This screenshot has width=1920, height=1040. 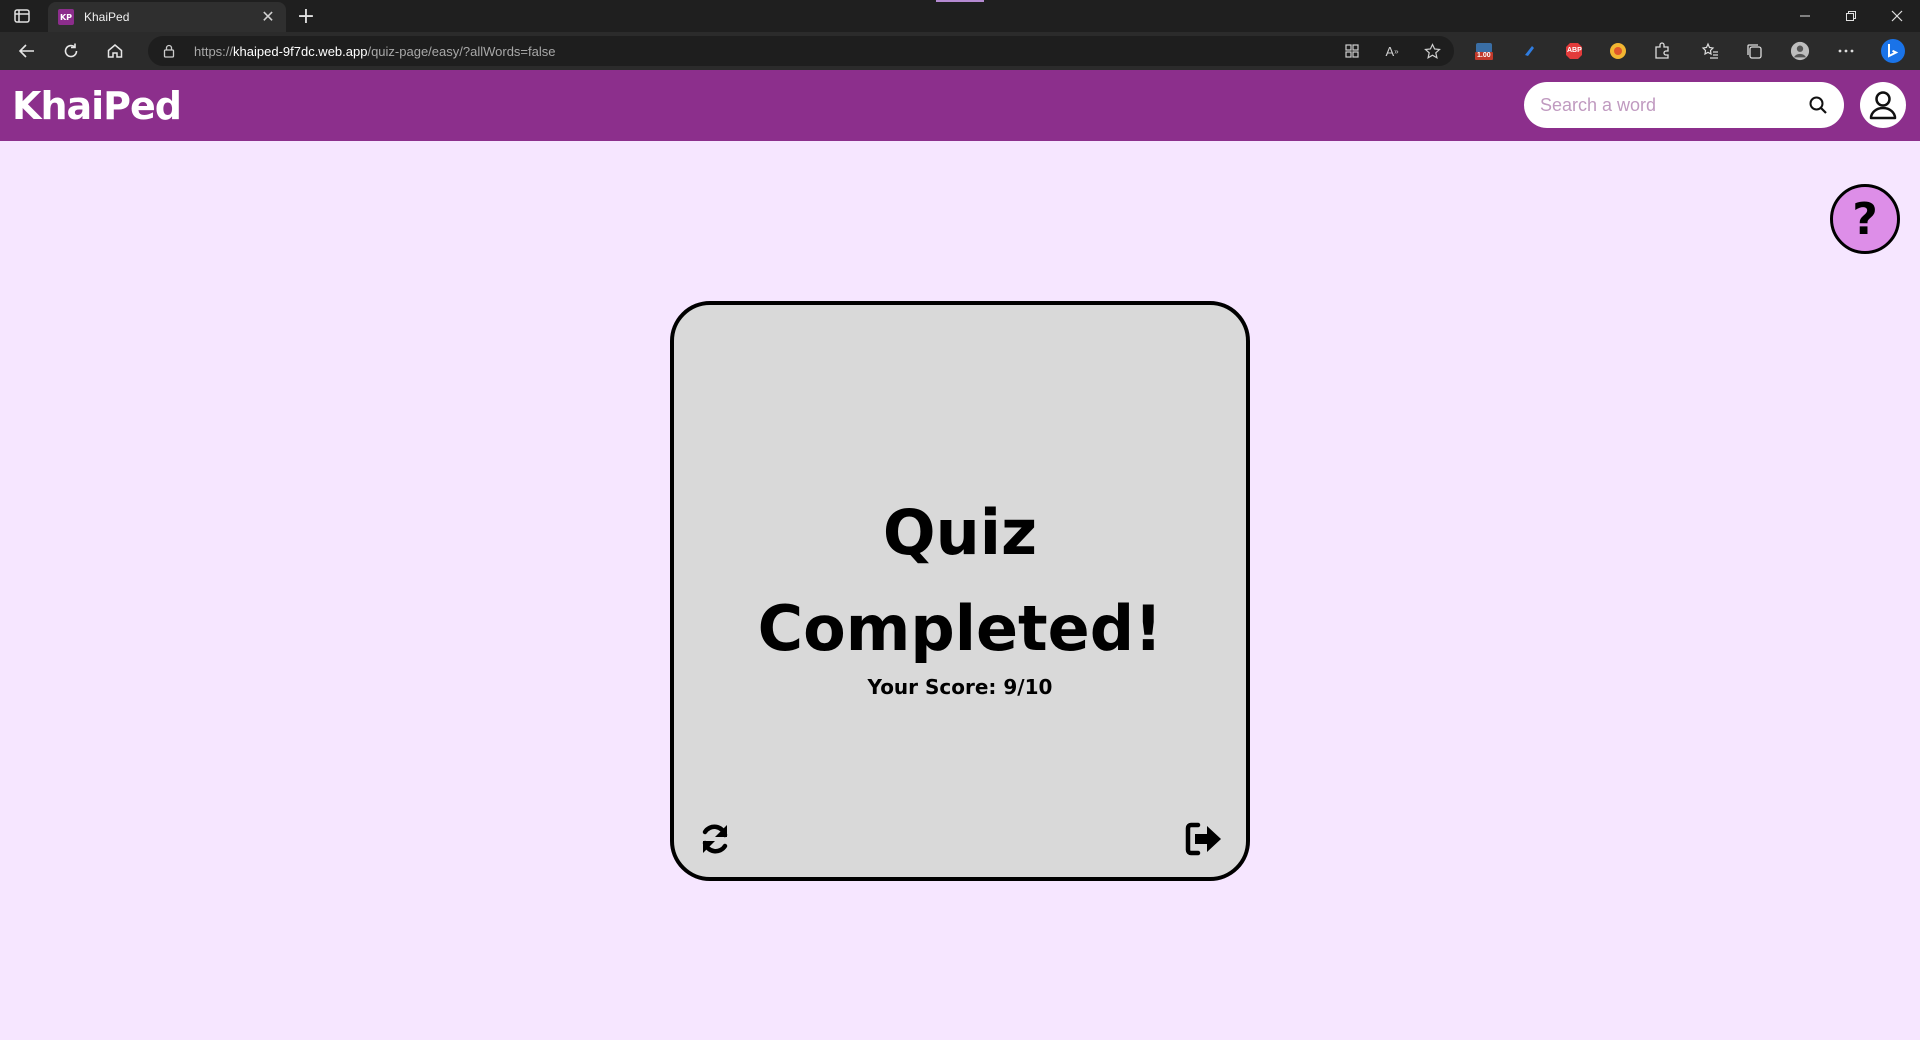 I want to click on lock-icon, so click(x=169, y=51).